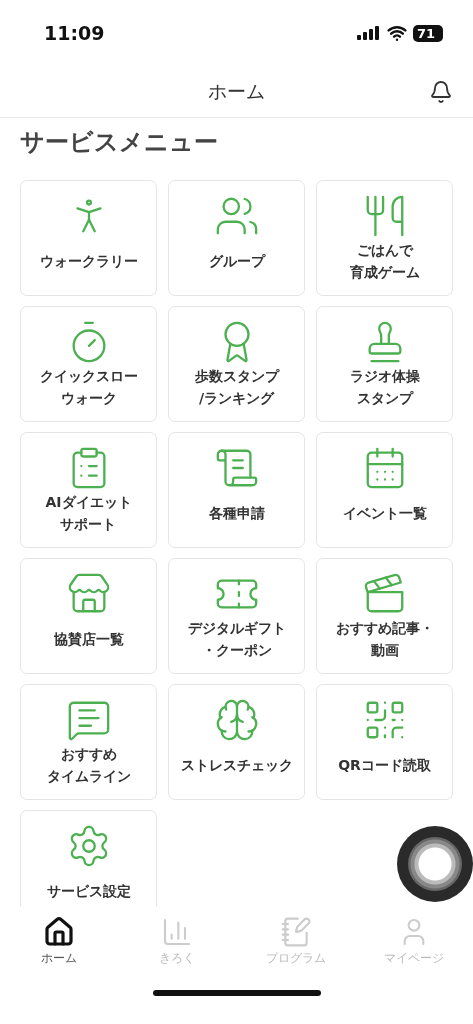 This screenshot has width=473, height=1024. What do you see at coordinates (441, 92) in the screenshot?
I see `bell-icon` at bounding box center [441, 92].